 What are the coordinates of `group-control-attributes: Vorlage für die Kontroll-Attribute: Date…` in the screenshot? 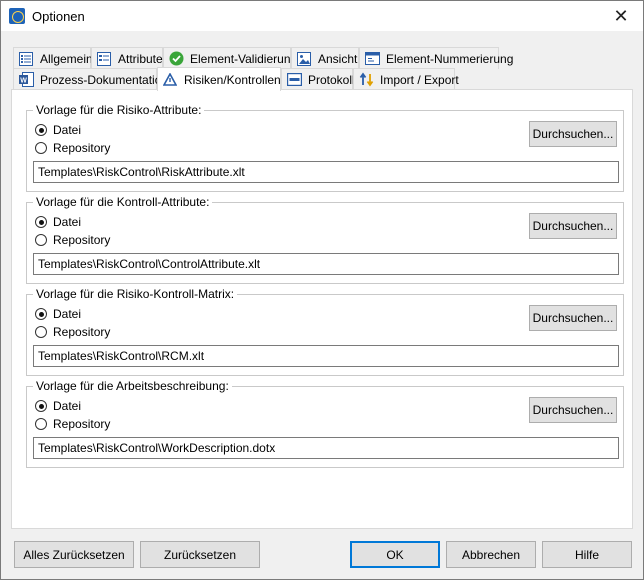 It's located at (325, 239).